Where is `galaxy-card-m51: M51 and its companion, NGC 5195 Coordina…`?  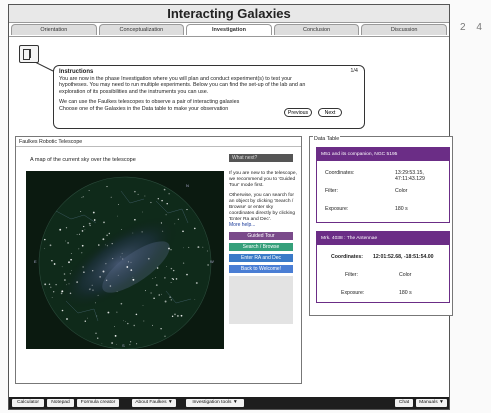
galaxy-card-m51: M51 and its companion, NGC 5195 Coordina… is located at coordinates (383, 185).